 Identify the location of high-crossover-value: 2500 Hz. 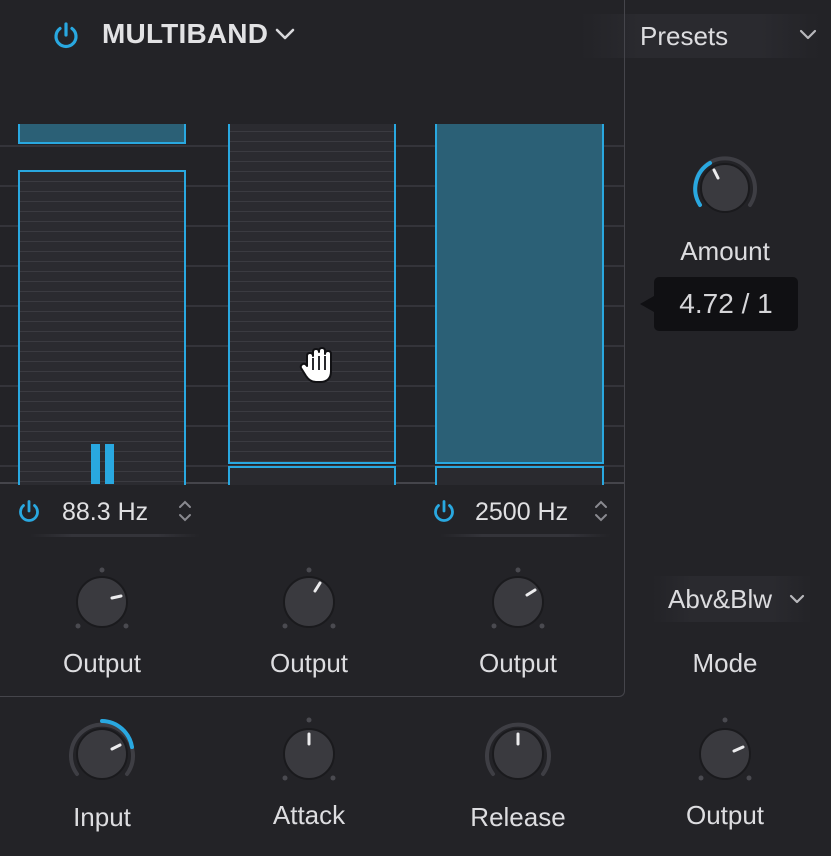
(521, 512).